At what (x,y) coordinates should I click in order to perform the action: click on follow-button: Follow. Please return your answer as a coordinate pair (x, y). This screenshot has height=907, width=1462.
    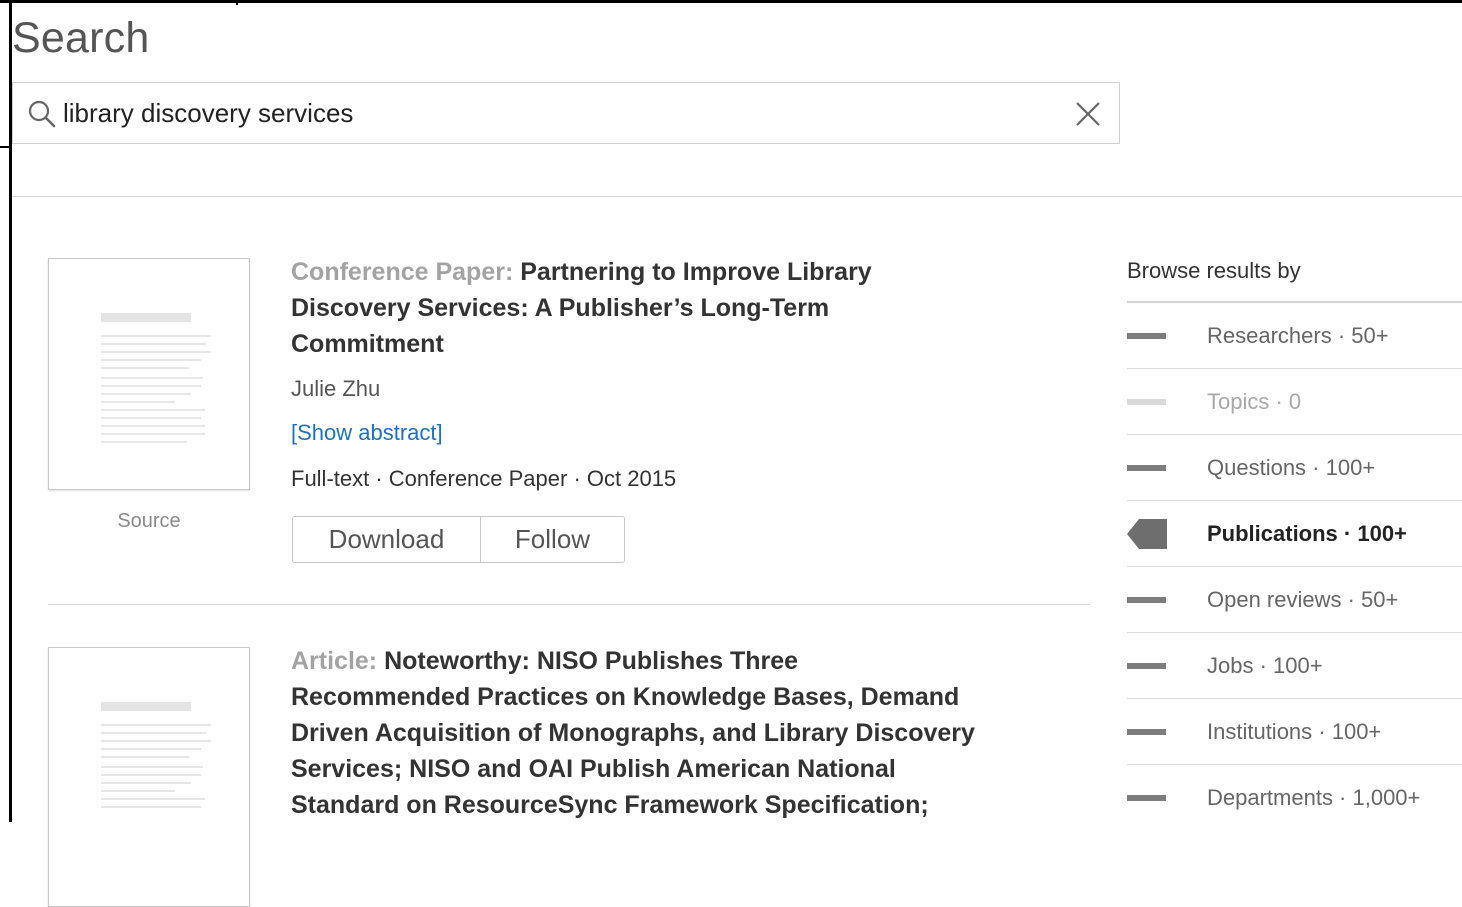
    Looking at the image, I should click on (552, 539).